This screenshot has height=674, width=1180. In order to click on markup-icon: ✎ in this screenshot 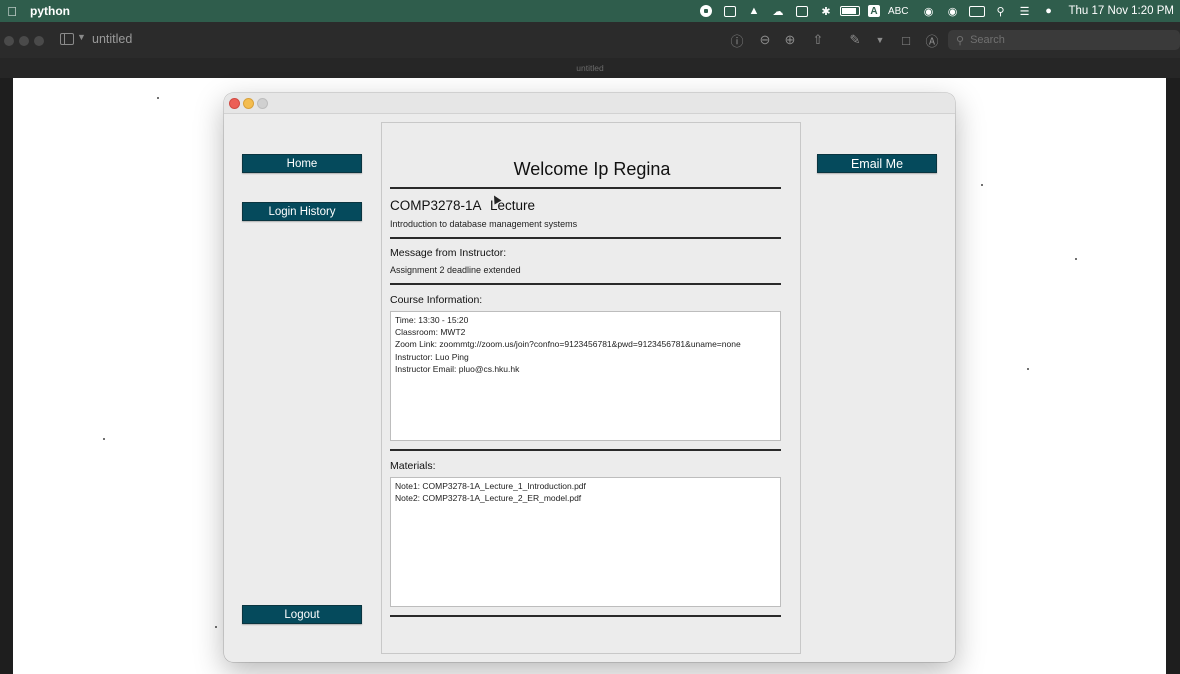, I will do `click(855, 40)`.